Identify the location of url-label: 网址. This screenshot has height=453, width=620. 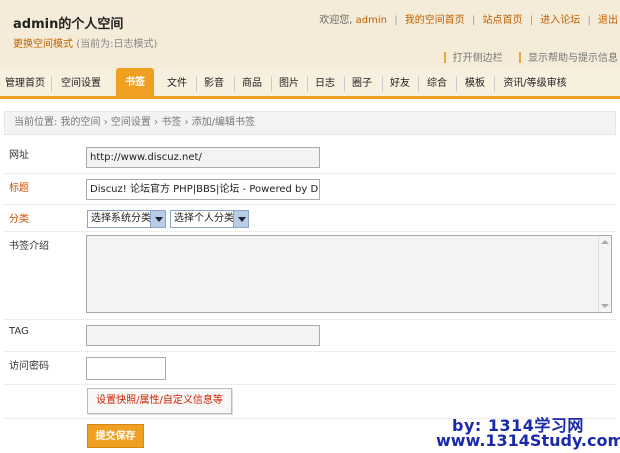
(19, 155).